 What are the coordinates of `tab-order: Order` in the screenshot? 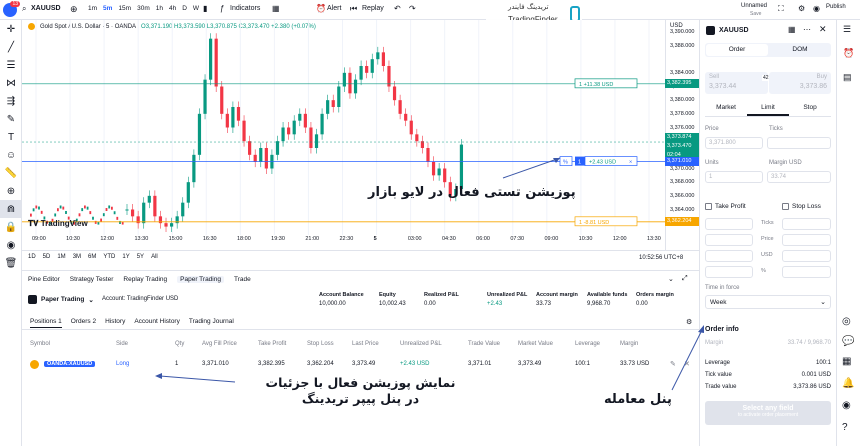 It's located at (737, 50).